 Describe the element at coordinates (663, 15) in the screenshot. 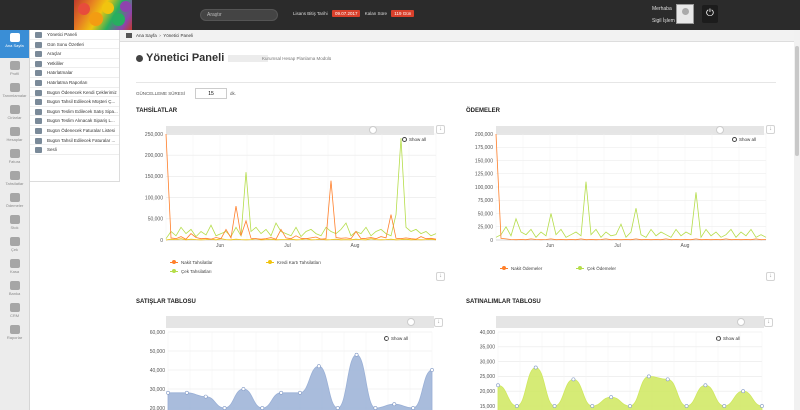

I see `user-info: Merhaba Sigil İşlem` at that location.